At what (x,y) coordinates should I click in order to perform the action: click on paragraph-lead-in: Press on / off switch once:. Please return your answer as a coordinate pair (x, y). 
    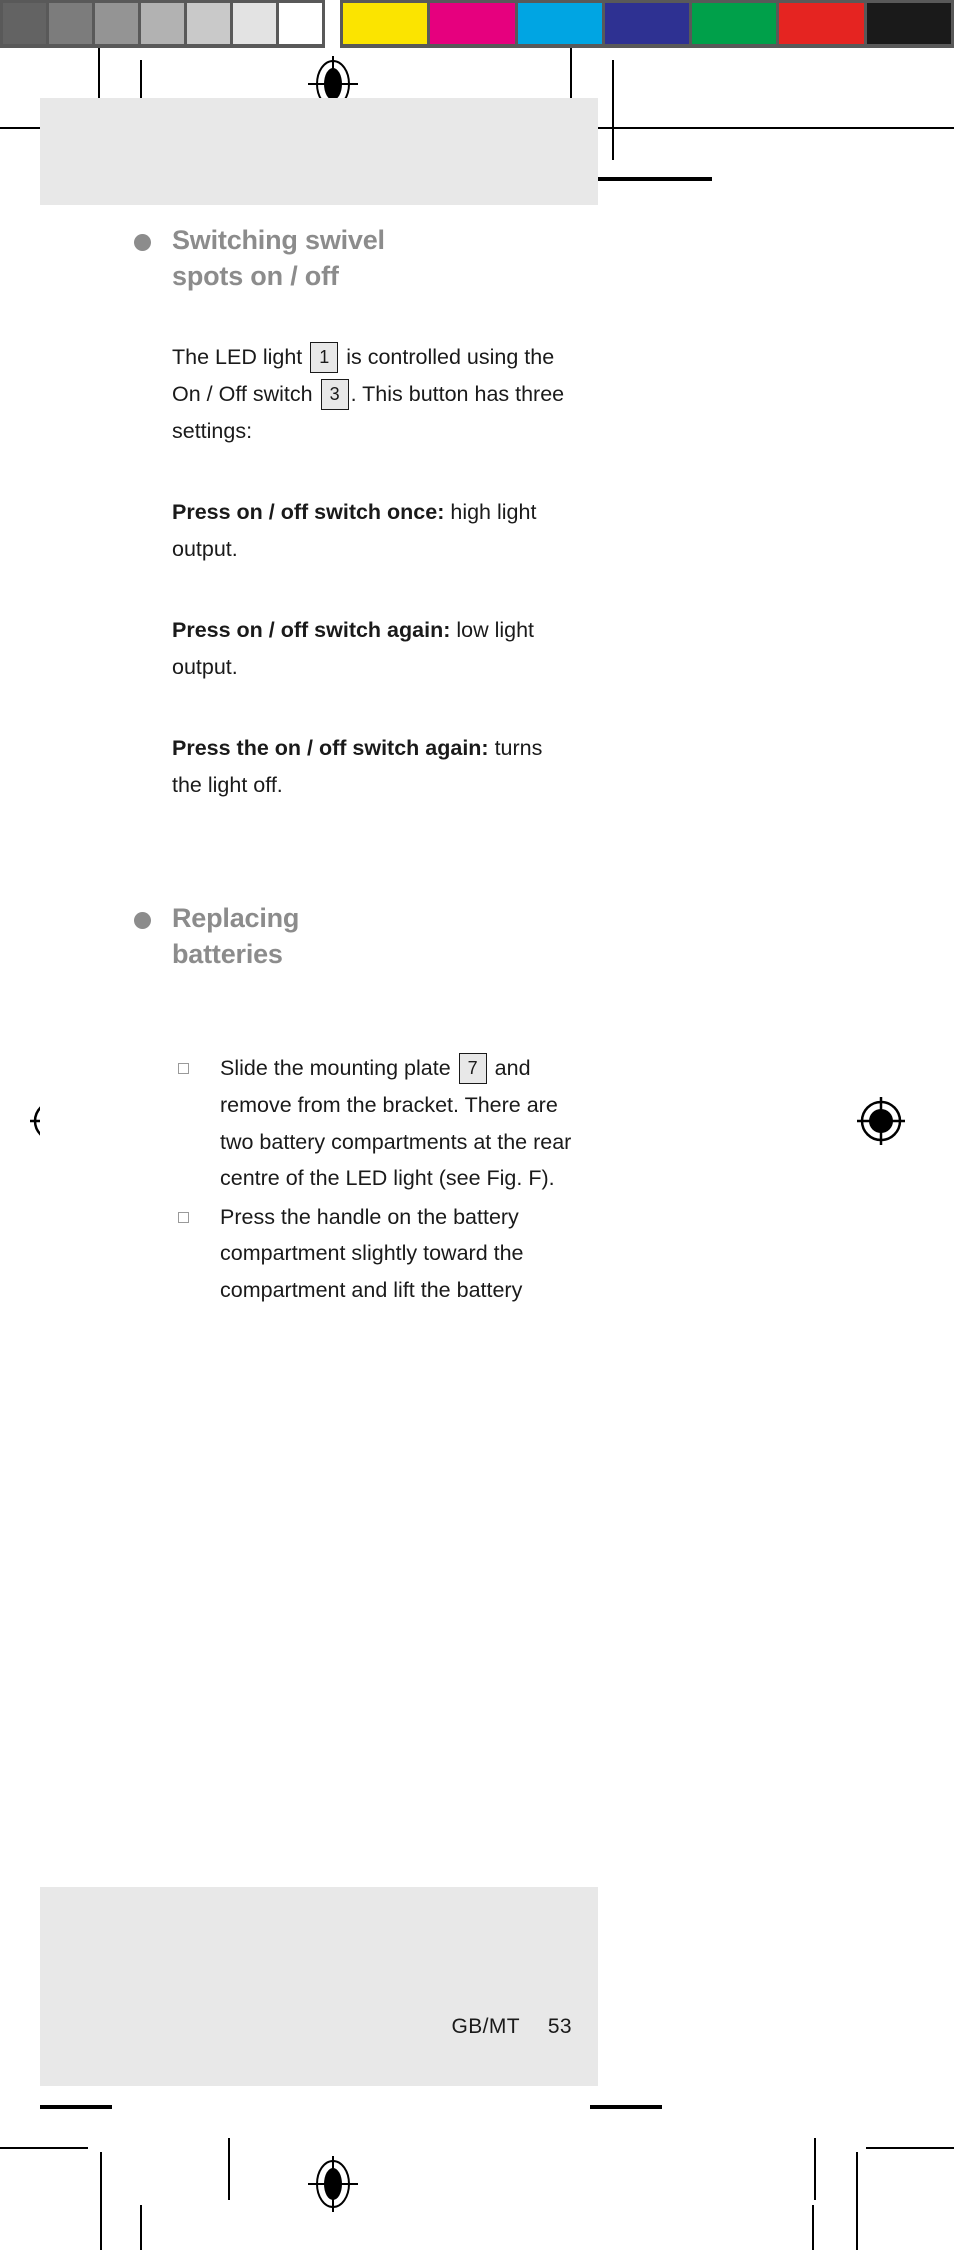
    Looking at the image, I should click on (308, 511).